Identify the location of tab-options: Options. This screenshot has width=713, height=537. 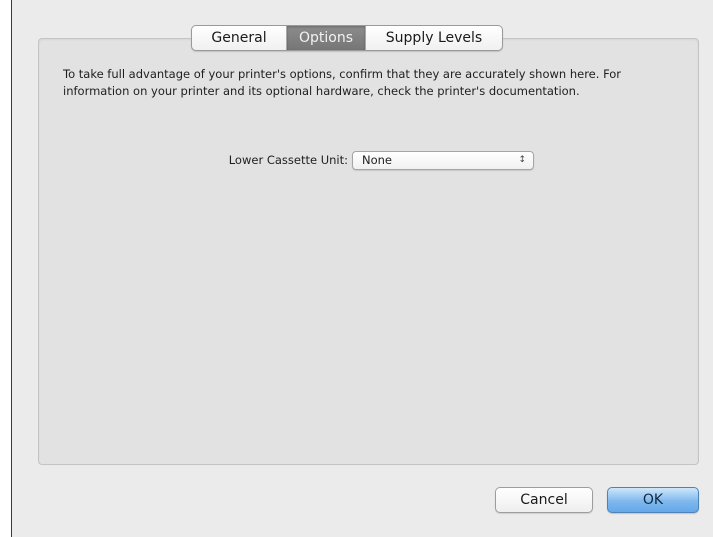
(326, 38).